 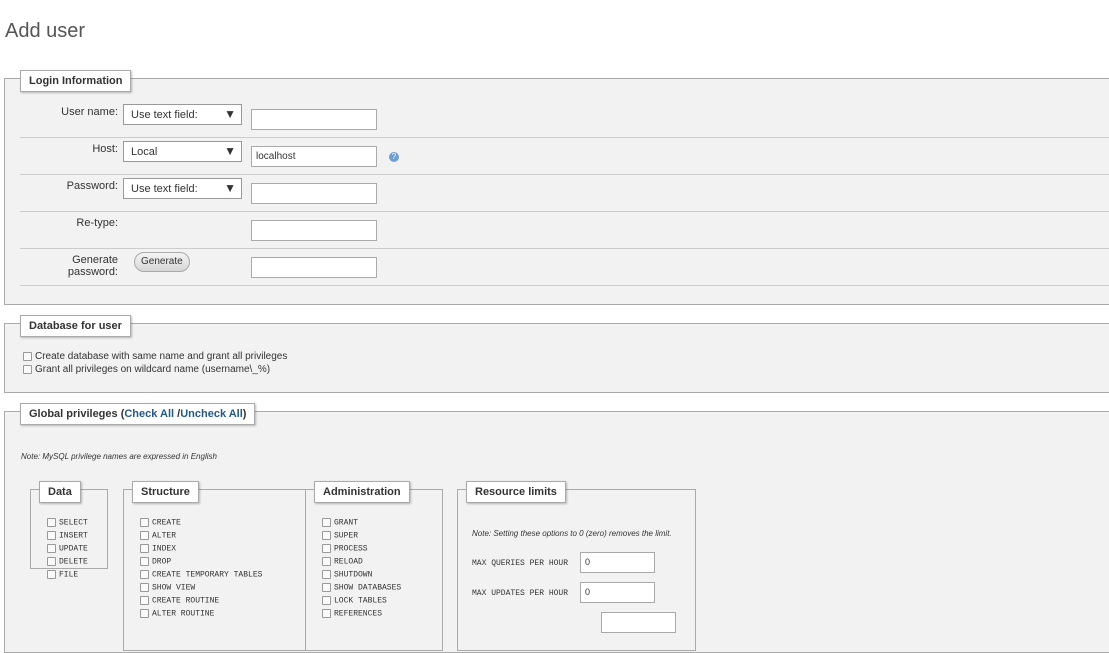 I want to click on username-input, so click(x=314, y=119).